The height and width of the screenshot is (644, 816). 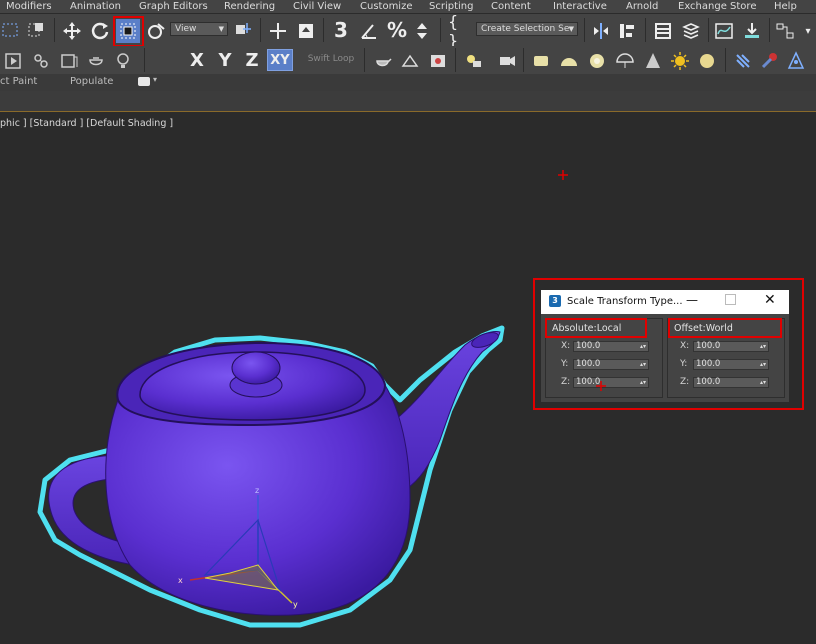 What do you see at coordinates (611, 382) in the screenshot?
I see `absolute-z-spinner: 100.0 ▴▾` at bounding box center [611, 382].